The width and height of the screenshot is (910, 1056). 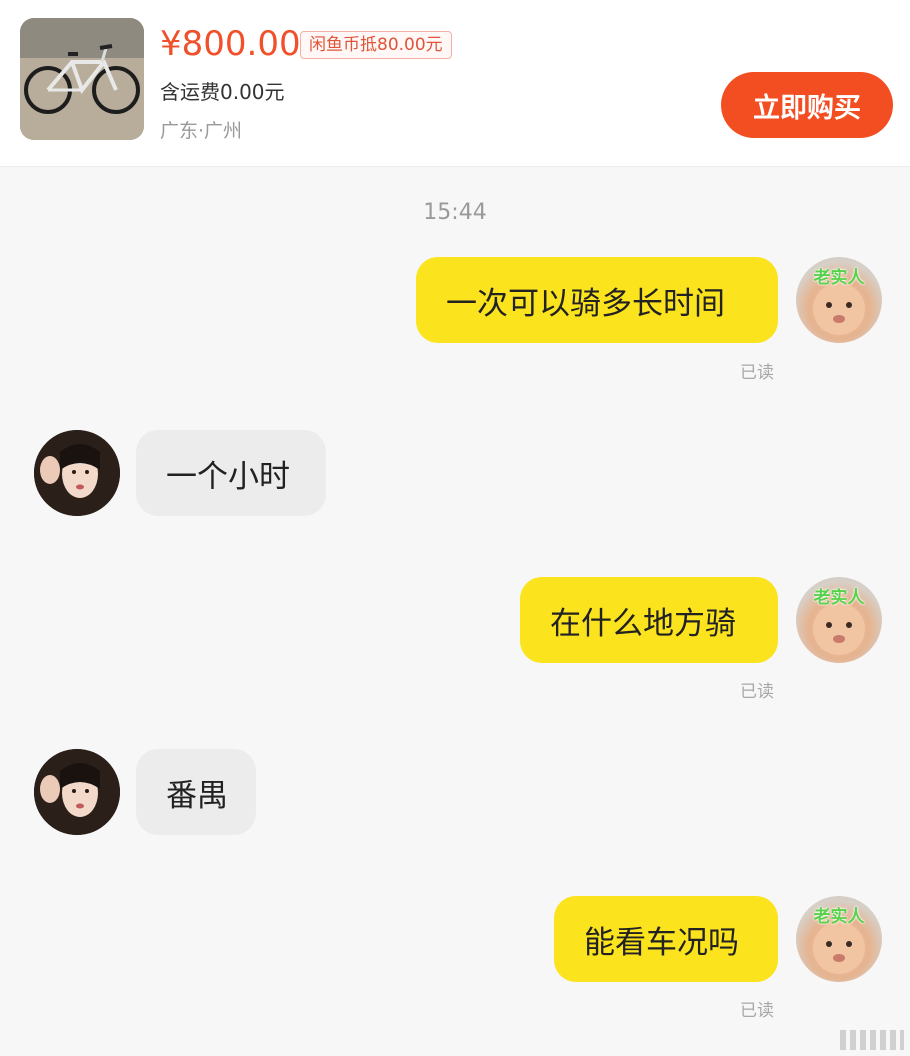 What do you see at coordinates (666, 939) in the screenshot?
I see `message-bubble-outgoing: 能看车况吗` at bounding box center [666, 939].